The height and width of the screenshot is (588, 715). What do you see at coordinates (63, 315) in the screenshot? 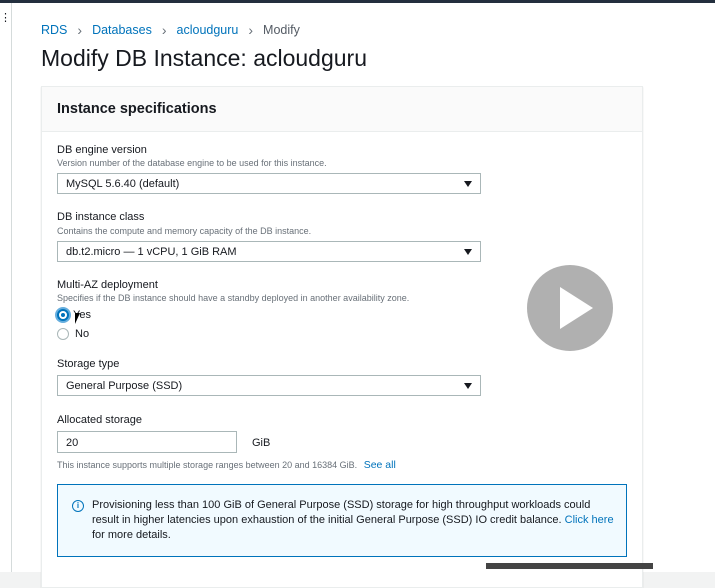
I see `multi-az-yes-radio` at bounding box center [63, 315].